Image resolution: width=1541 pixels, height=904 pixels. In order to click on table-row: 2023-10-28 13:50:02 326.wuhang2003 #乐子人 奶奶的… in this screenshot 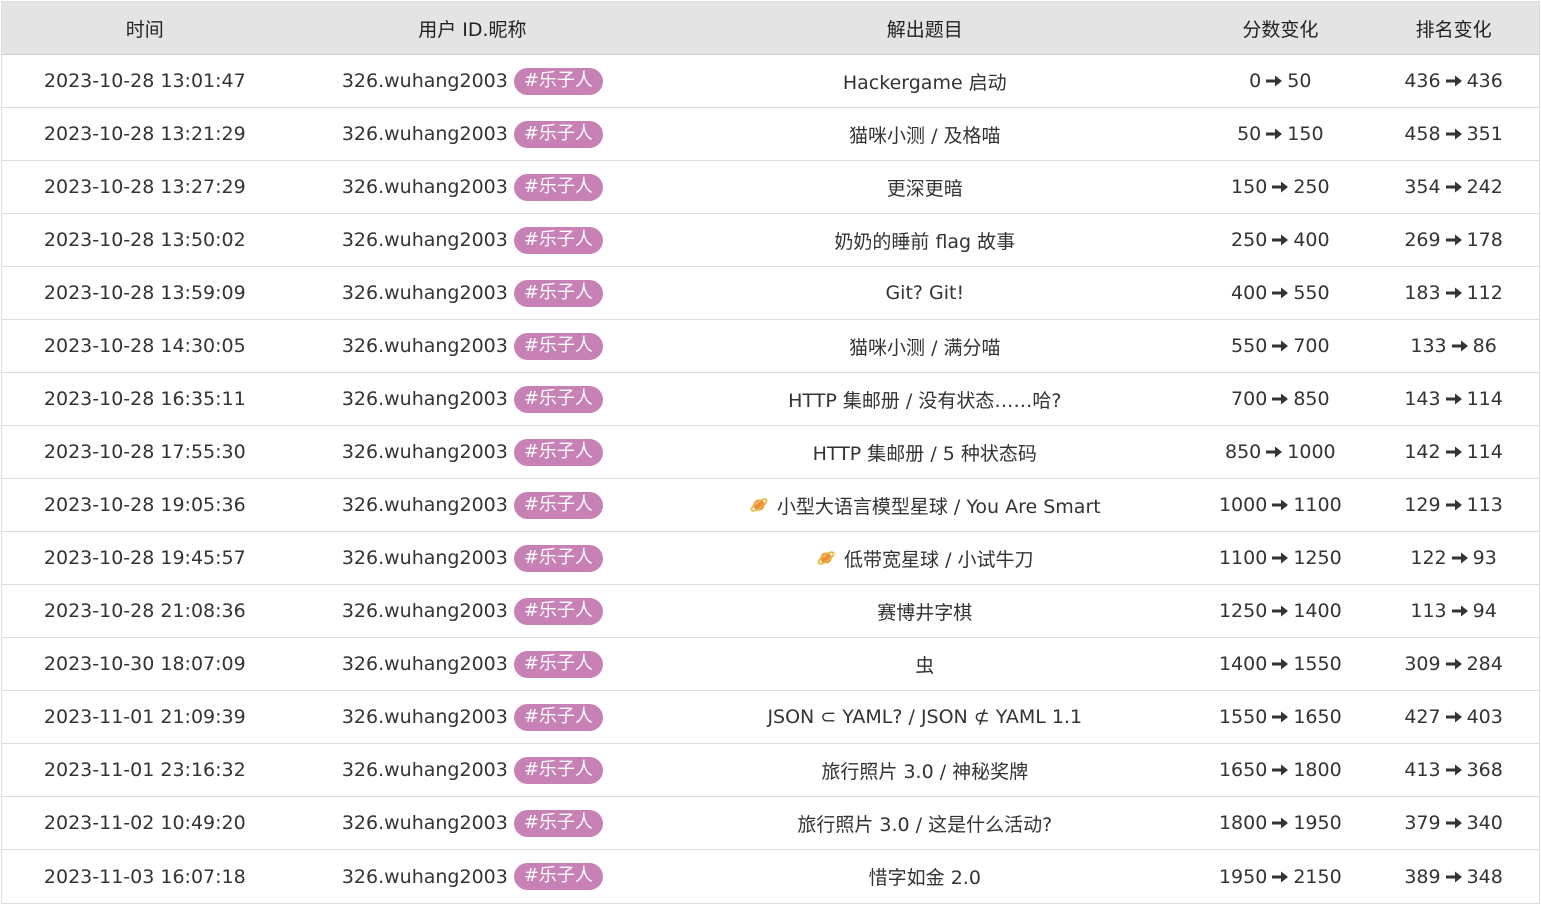, I will do `click(770, 240)`.